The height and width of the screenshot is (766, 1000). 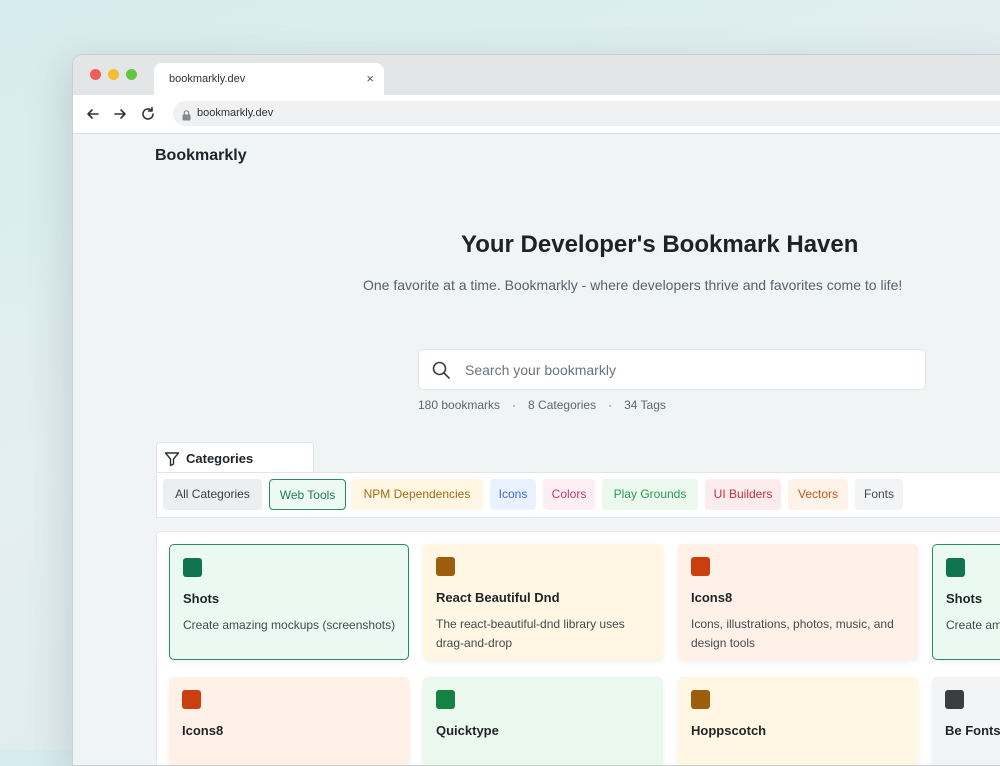 I want to click on category-chip: Play Grounds, so click(x=650, y=494).